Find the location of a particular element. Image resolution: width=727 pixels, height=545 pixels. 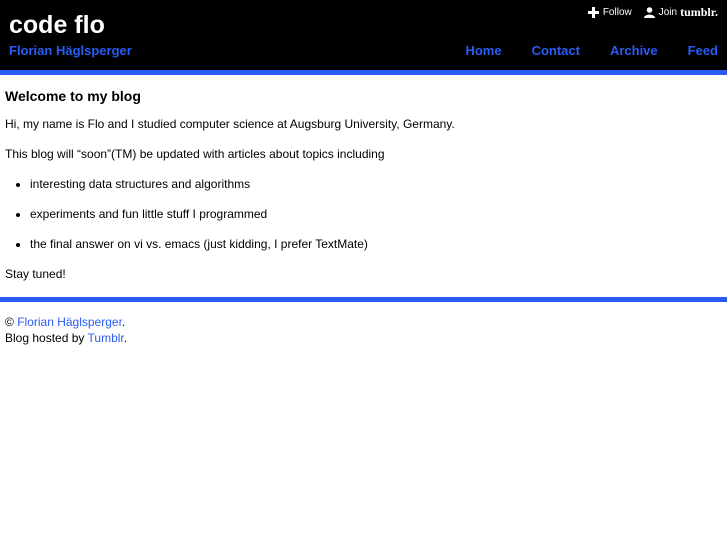

tumblr-logo: tumblr. is located at coordinates (699, 11).